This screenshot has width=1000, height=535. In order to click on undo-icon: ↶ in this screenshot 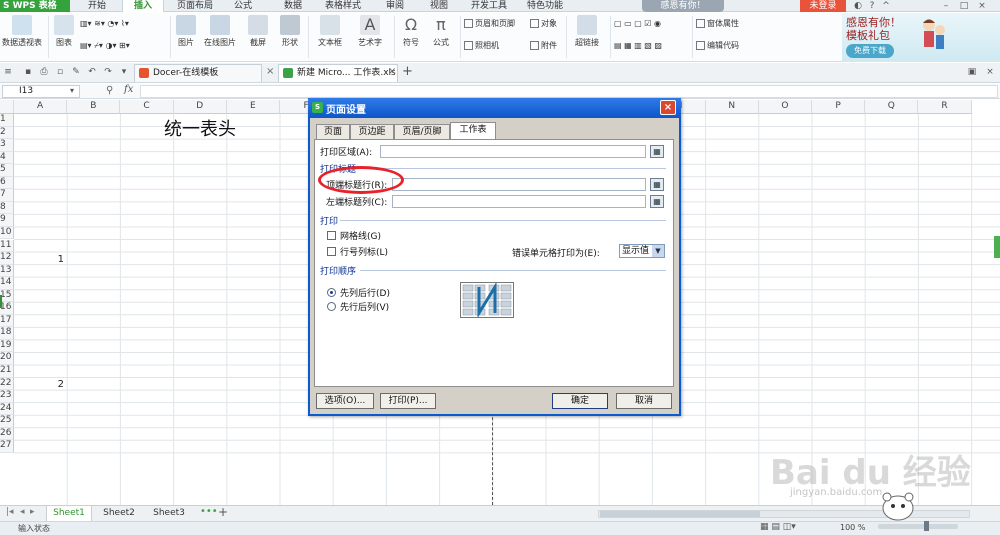, I will do `click(92, 72)`.